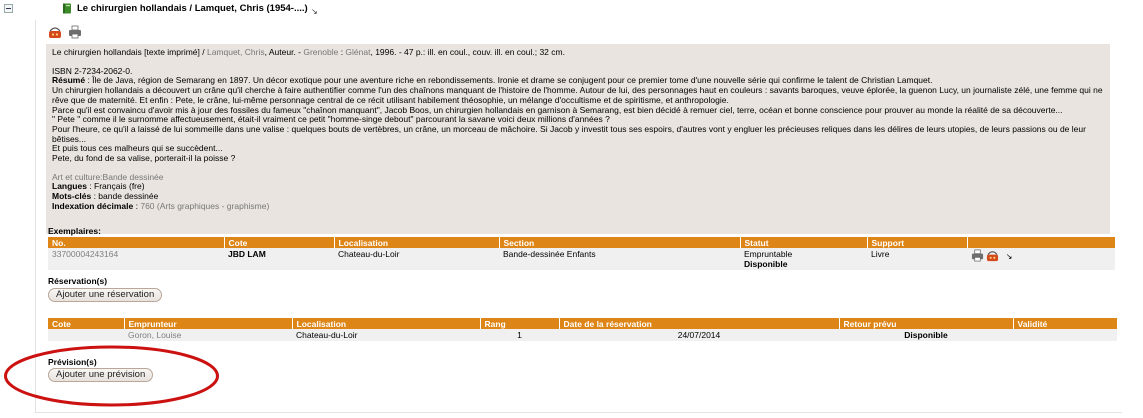 The image size is (1143, 418). What do you see at coordinates (520, 323) in the screenshot?
I see `col-rang: Rang` at bounding box center [520, 323].